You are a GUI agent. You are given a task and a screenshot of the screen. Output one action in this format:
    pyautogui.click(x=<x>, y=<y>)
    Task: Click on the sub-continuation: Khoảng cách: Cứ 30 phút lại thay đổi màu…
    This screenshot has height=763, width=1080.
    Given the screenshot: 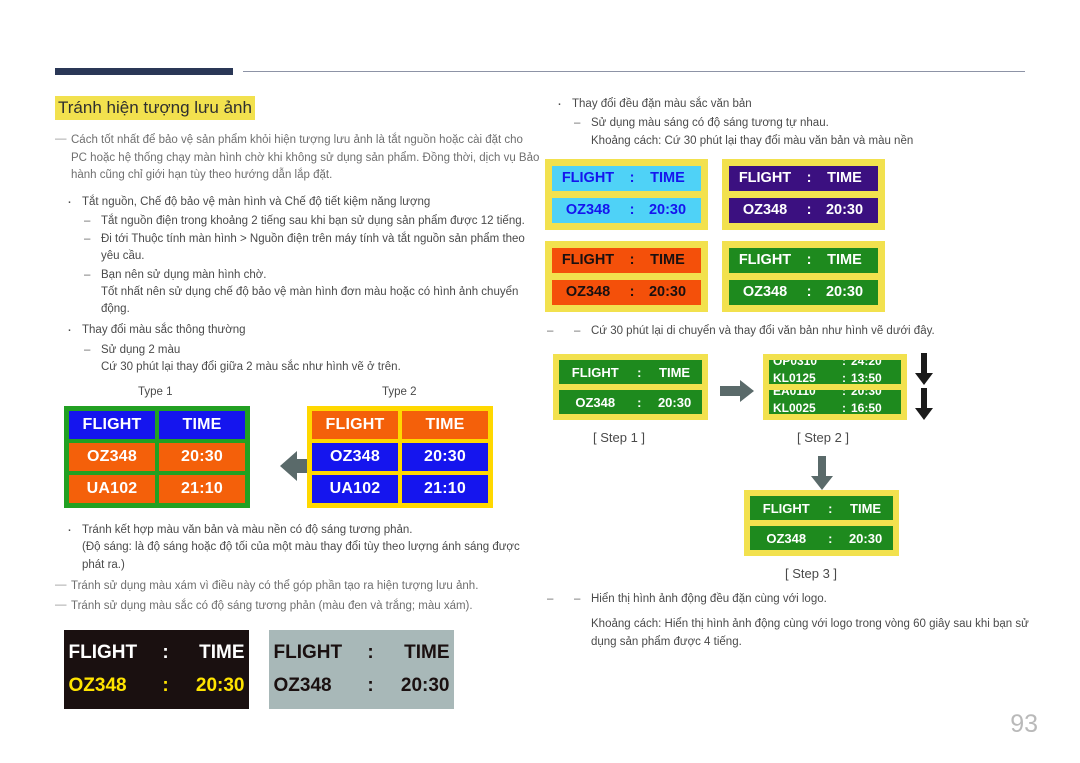 What is the action you would take?
    pyautogui.click(x=752, y=140)
    